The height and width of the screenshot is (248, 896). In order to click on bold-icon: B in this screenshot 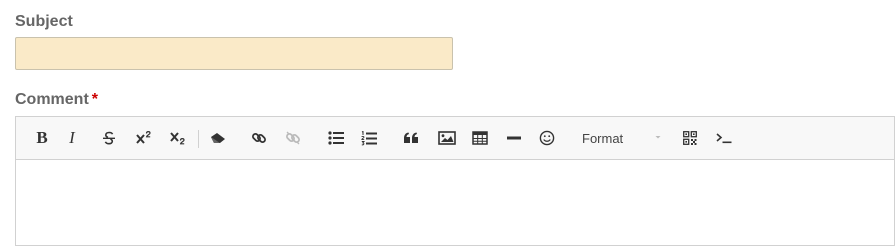, I will do `click(42, 137)`.